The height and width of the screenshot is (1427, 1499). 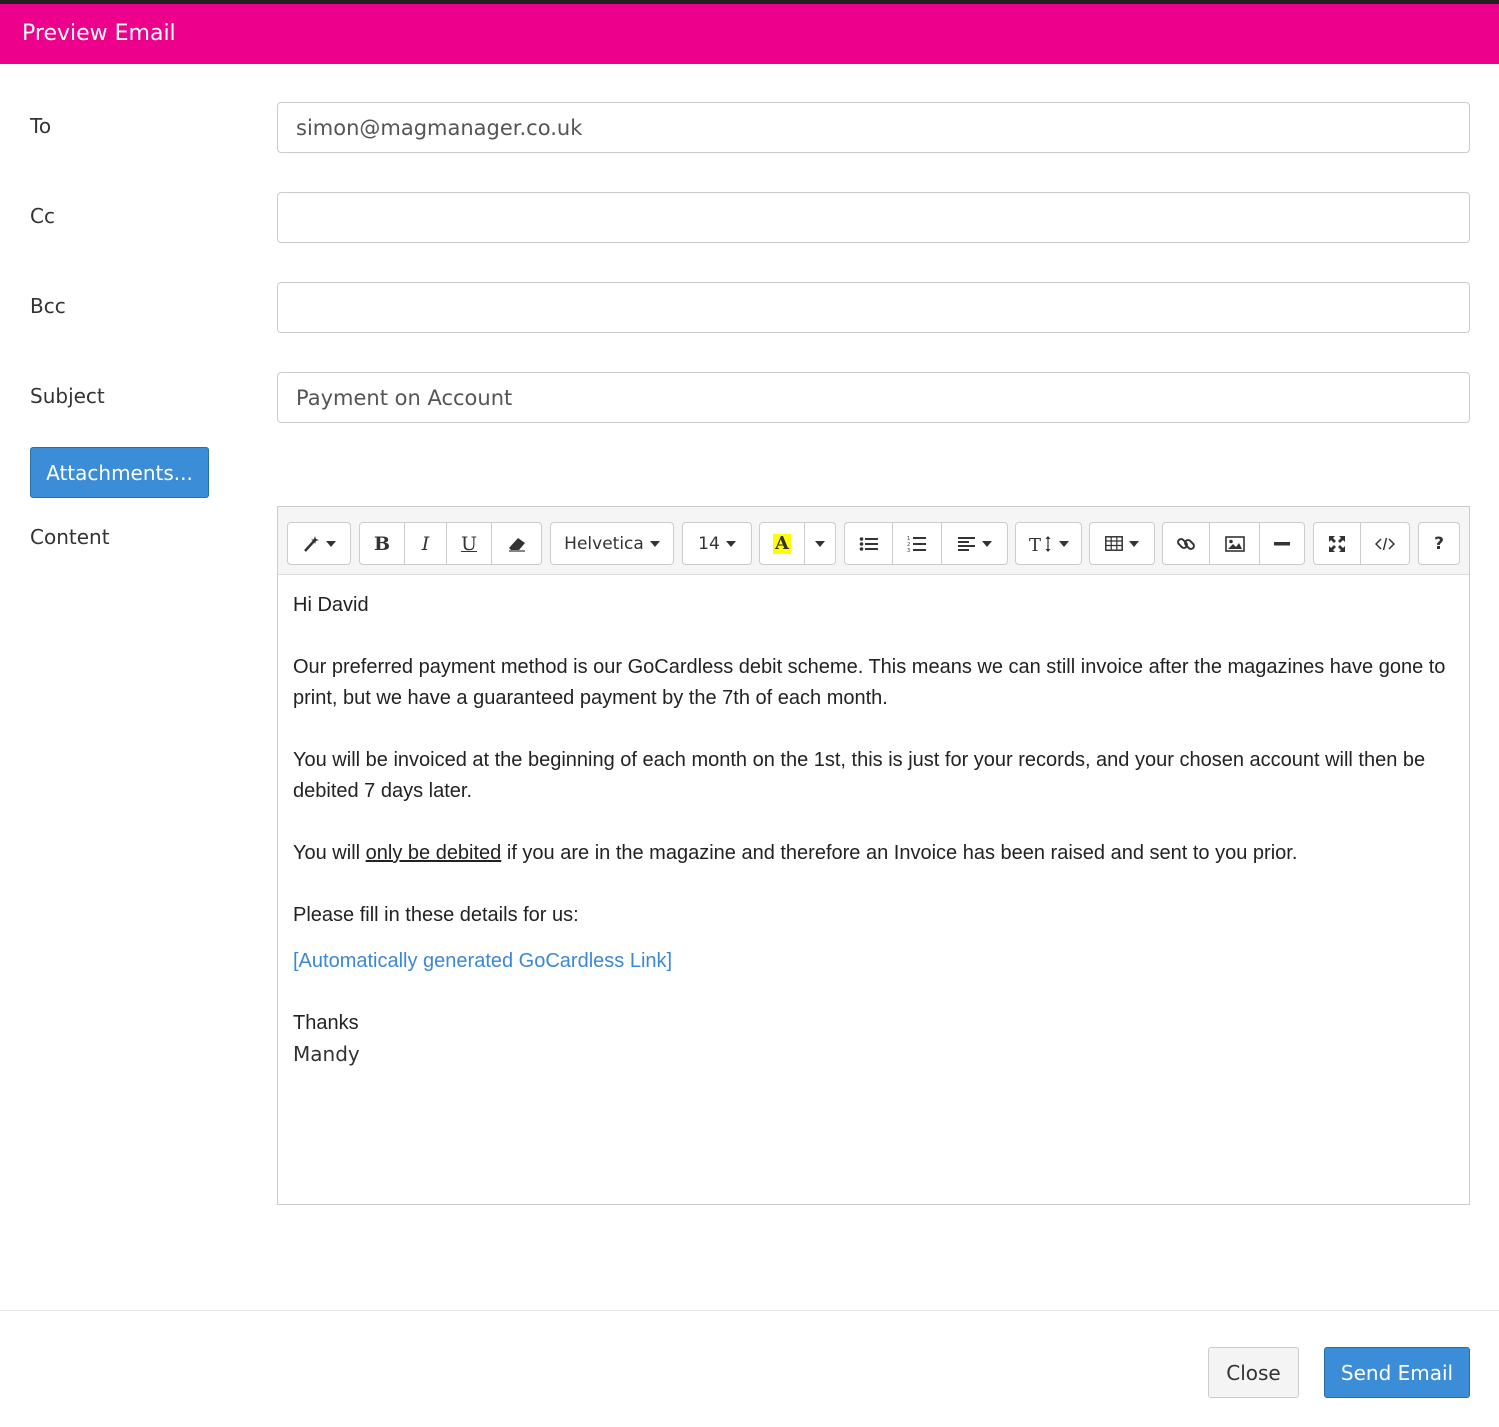 I want to click on editor-toolbar: B I U Helvetica 14 A 1 2 3 T ?, so click(x=873, y=541).